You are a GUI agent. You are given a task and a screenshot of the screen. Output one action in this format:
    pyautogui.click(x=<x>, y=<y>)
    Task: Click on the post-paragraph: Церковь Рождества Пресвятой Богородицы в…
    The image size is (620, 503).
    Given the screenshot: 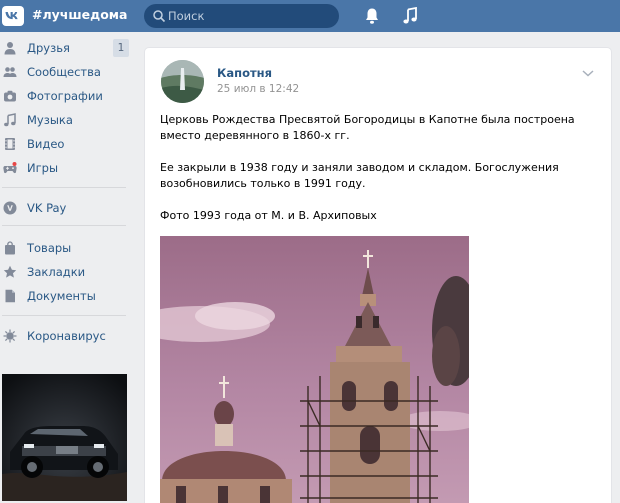 What is the action you would take?
    pyautogui.click(x=367, y=127)
    